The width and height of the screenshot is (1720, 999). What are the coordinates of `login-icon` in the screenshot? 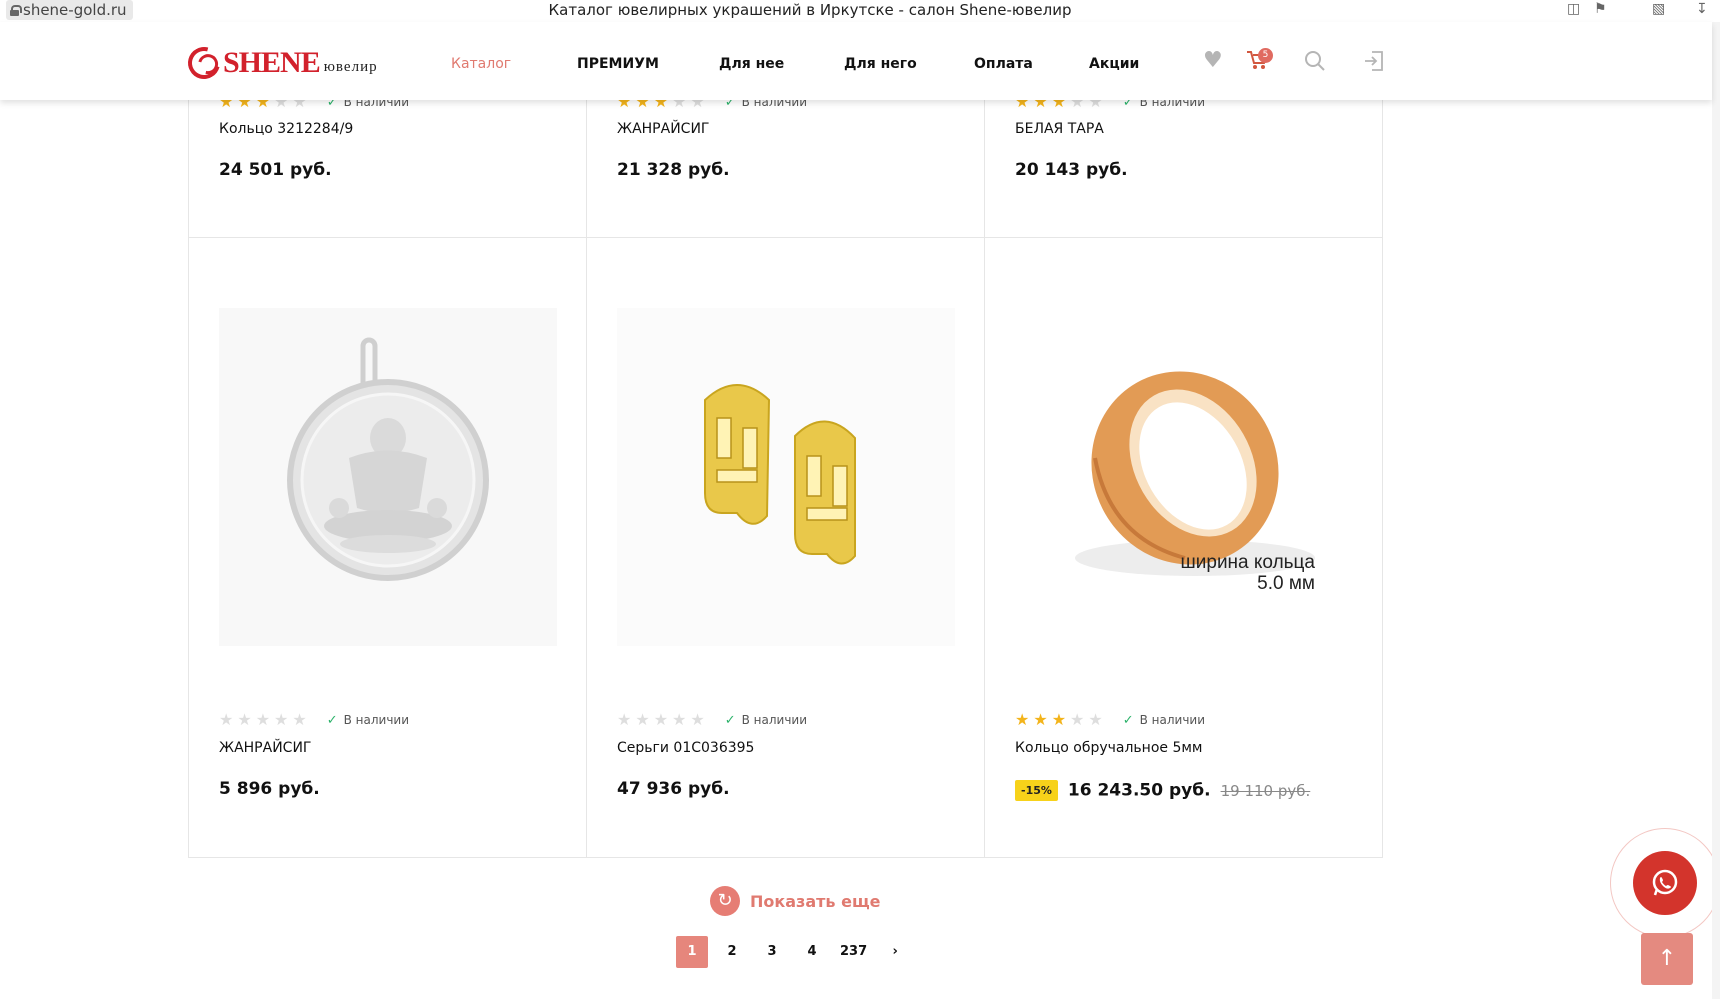 It's located at (1374, 63).